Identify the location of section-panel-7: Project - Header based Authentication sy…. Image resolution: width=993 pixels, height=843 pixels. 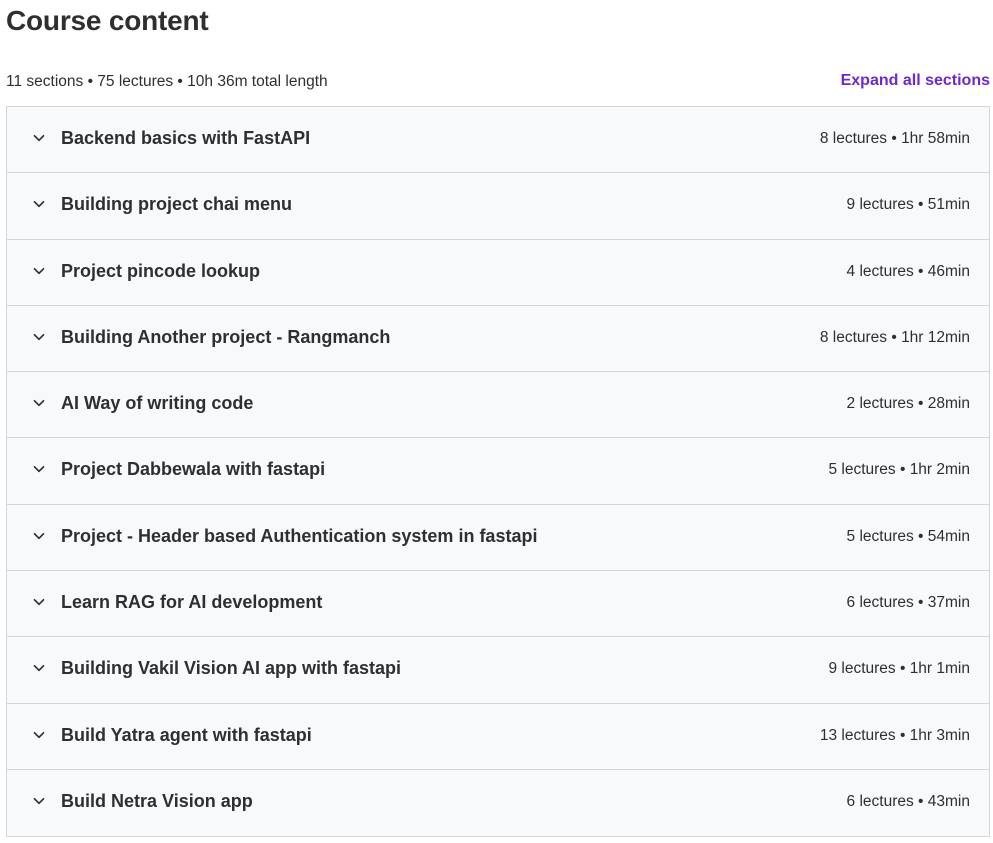
(498, 538).